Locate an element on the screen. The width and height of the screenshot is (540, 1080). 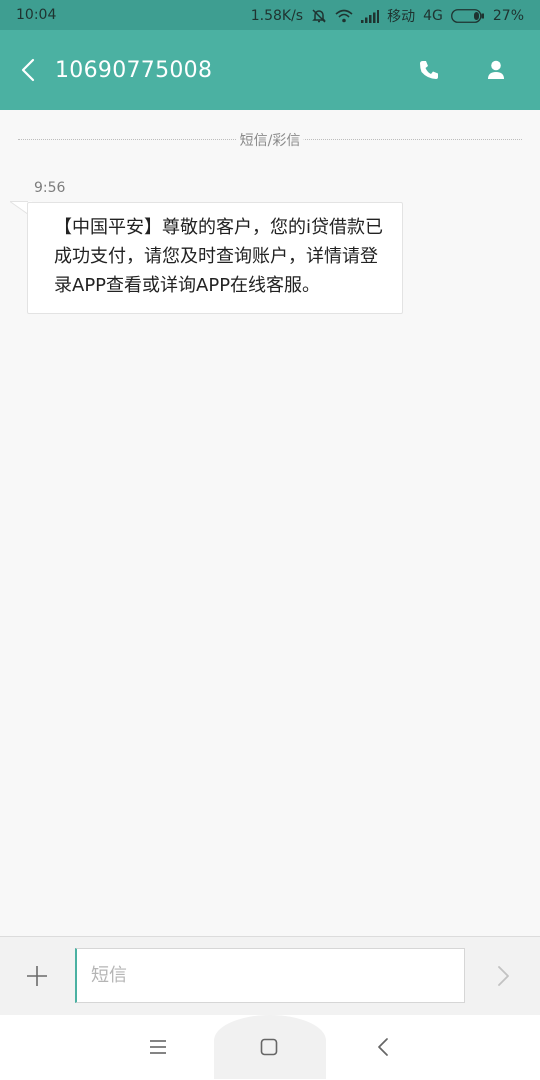
channel-divider: 短信/彩信 is located at coordinates (270, 140).